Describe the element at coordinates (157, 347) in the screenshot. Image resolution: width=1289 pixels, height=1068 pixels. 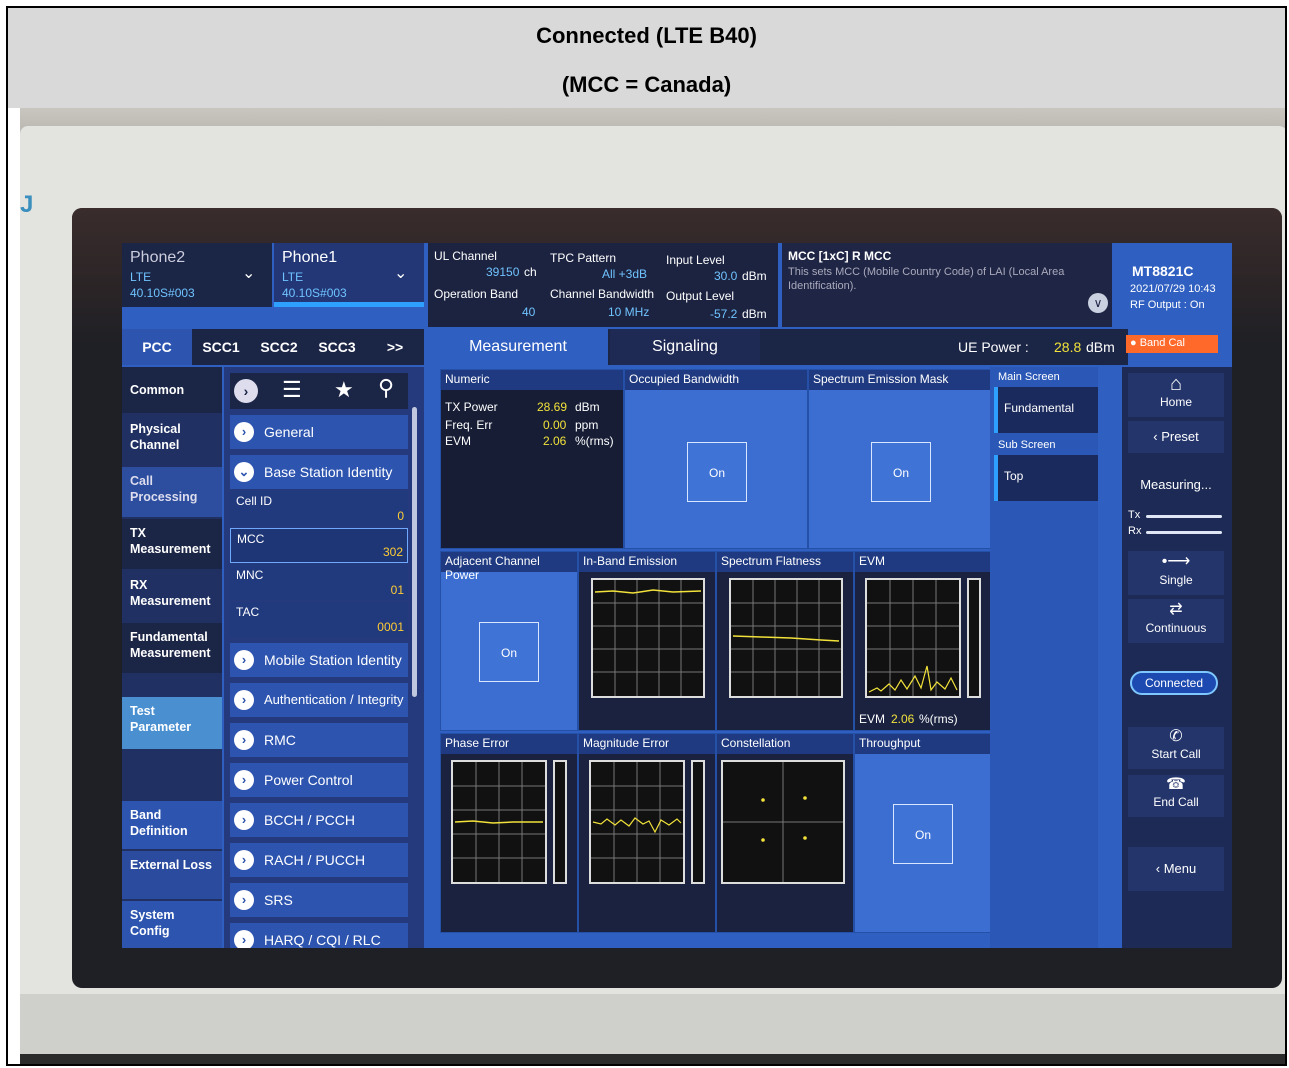
I see `tab-pcc: PCC` at that location.